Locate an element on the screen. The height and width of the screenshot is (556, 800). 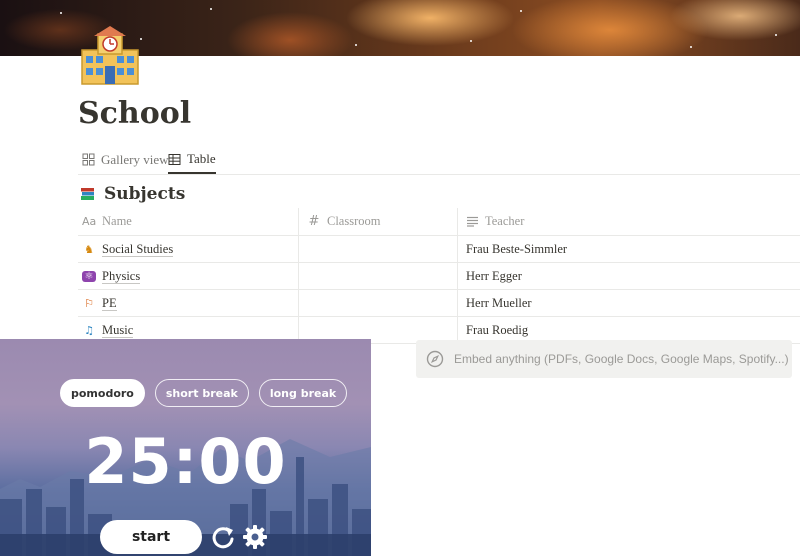
name-cell: ⚐ PE is located at coordinates (190, 303).